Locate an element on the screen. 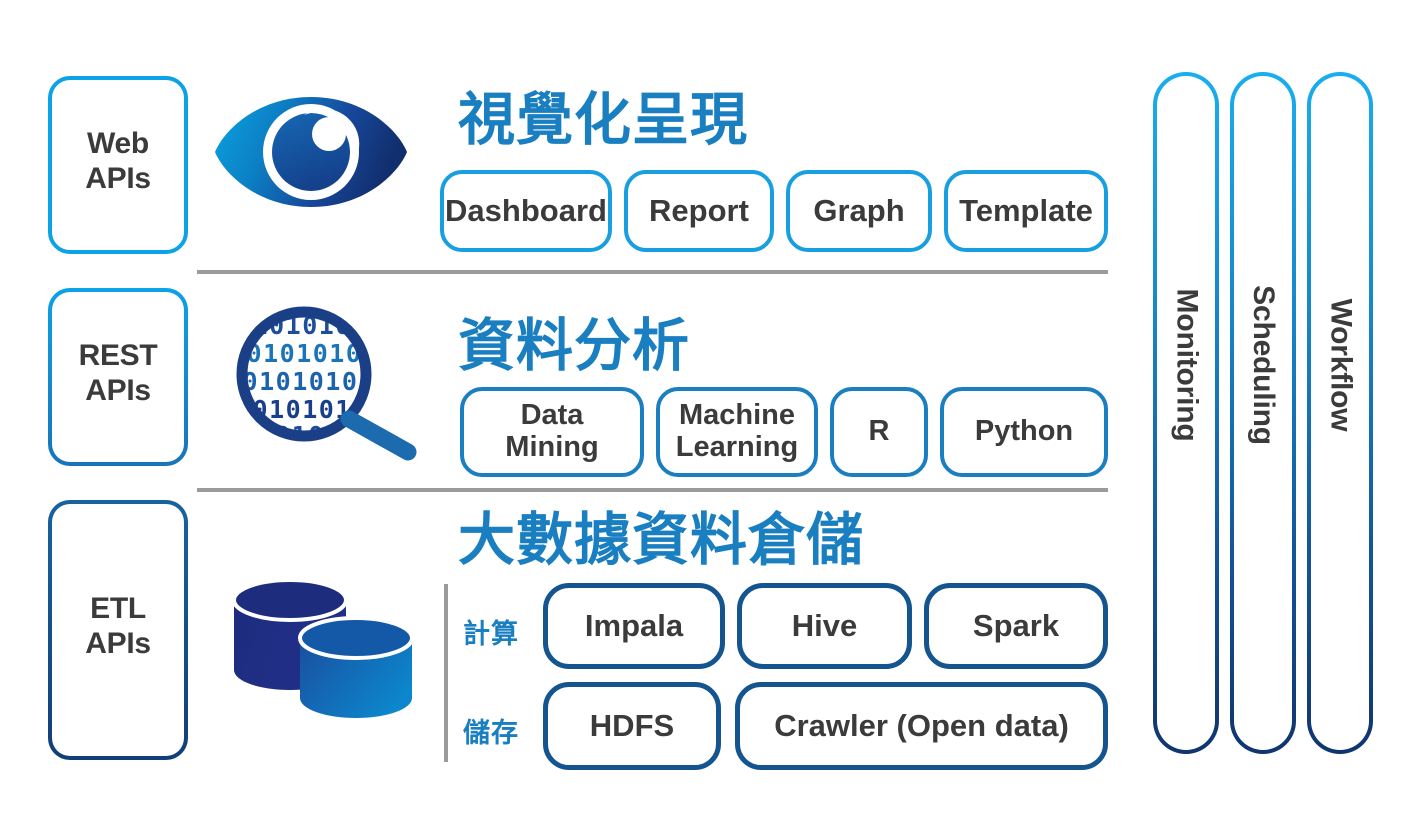  pill-spark-label: Spark is located at coordinates (1016, 625).